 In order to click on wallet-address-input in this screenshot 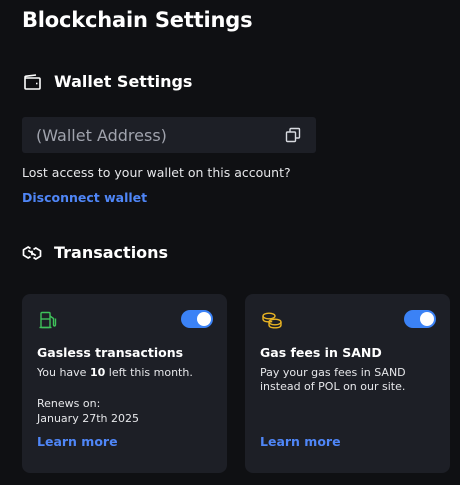, I will do `click(160, 135)`.